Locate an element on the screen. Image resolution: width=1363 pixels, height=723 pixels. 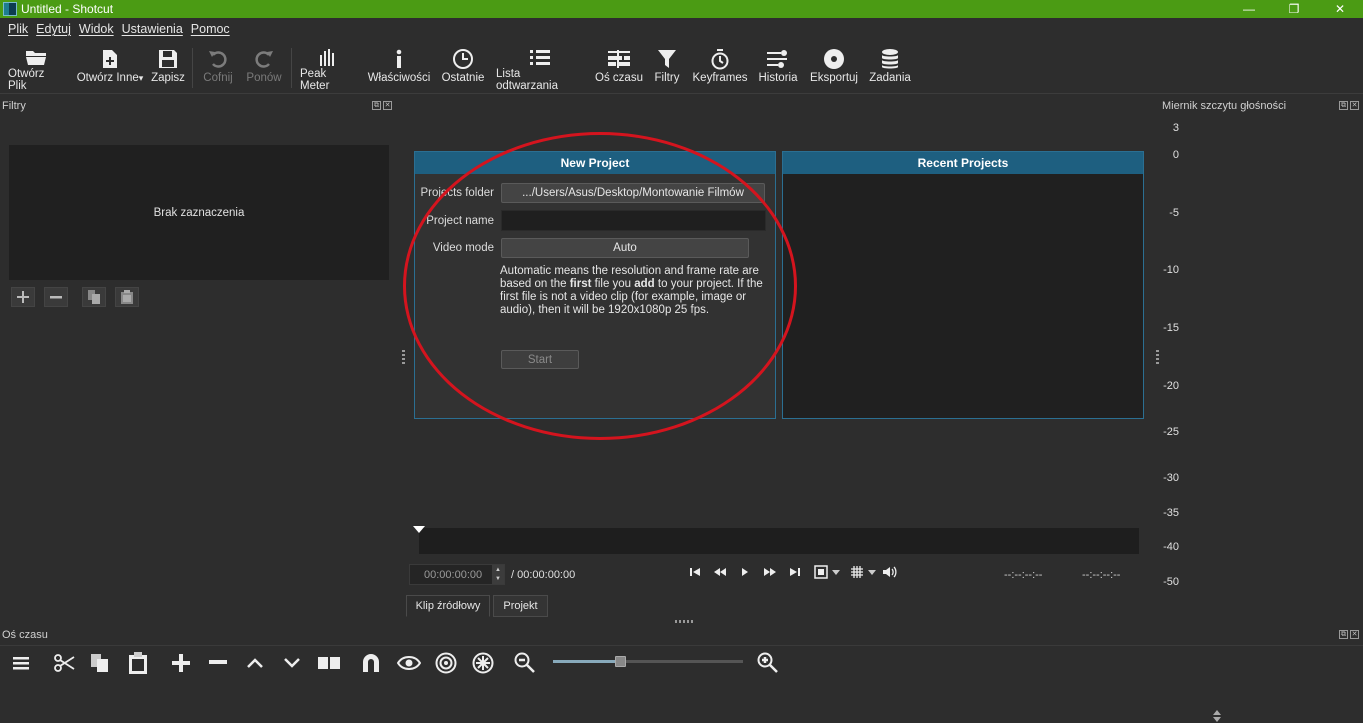
close-button: ✕ is located at coordinates (1340, 9).